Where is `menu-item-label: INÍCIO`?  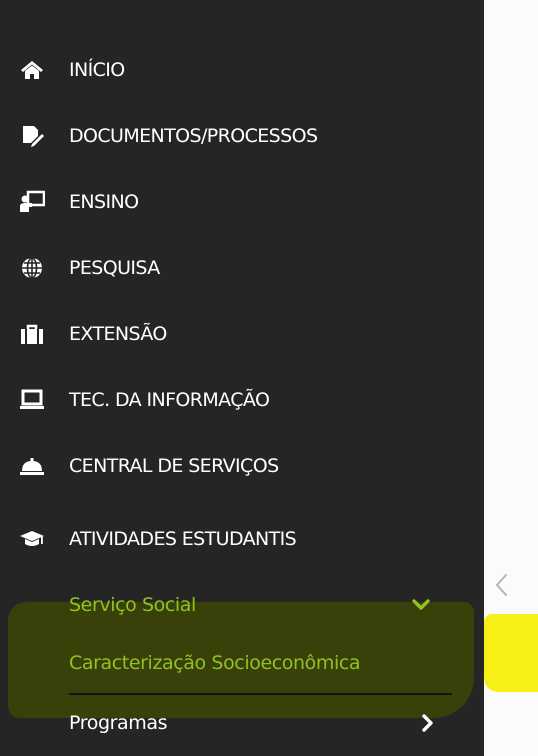 menu-item-label: INÍCIO is located at coordinates (97, 70).